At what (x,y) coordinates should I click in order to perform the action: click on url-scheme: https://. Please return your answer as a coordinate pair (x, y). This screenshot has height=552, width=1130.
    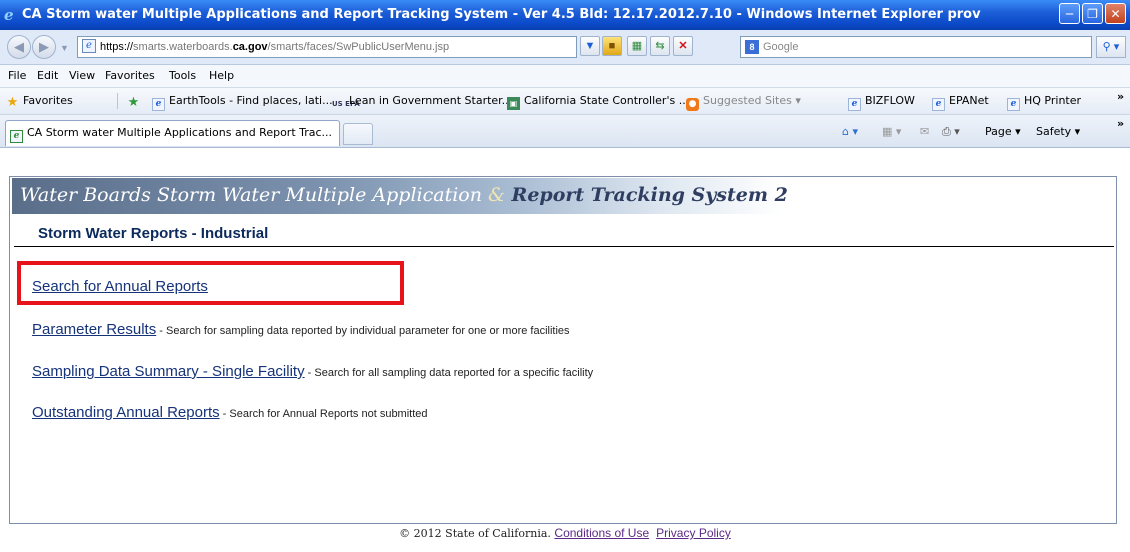
    Looking at the image, I should click on (117, 47).